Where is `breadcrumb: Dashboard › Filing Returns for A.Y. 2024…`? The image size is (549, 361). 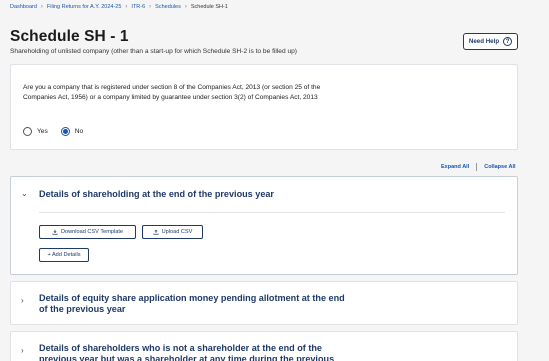 breadcrumb: Dashboard › Filing Returns for A.Y. 2024… is located at coordinates (119, 7).